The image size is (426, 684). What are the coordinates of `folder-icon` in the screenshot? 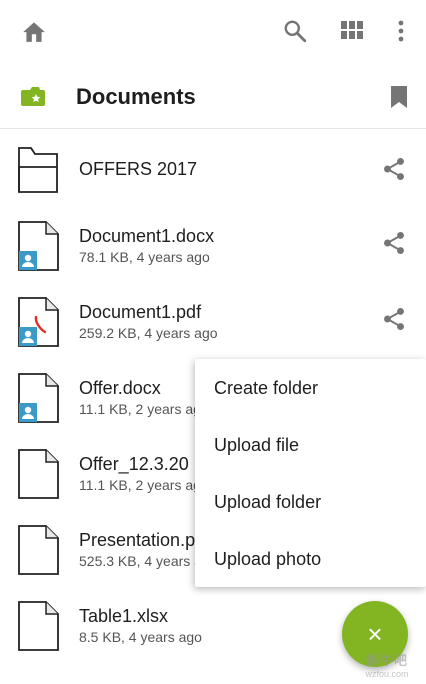 It's located at (38, 170).